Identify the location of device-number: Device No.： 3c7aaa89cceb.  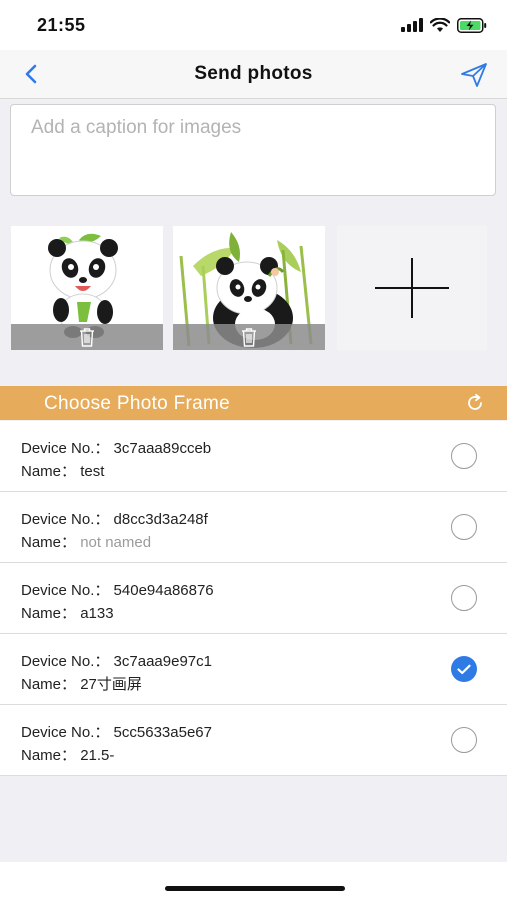
(116, 448).